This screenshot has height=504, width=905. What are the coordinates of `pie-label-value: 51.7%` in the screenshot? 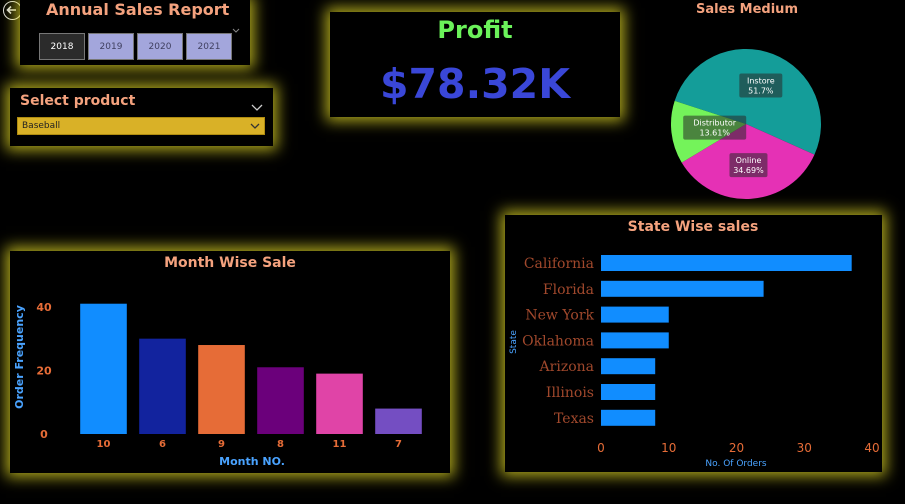 It's located at (761, 91).